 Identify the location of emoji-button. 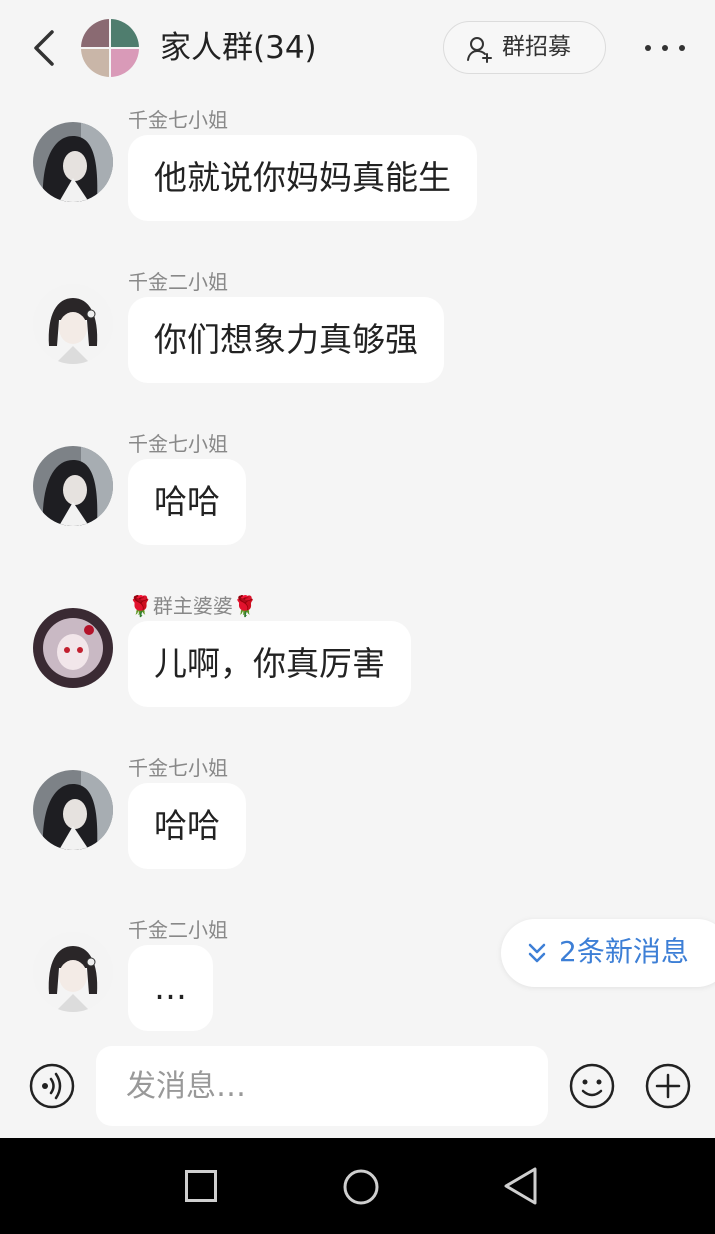
(592, 1086).